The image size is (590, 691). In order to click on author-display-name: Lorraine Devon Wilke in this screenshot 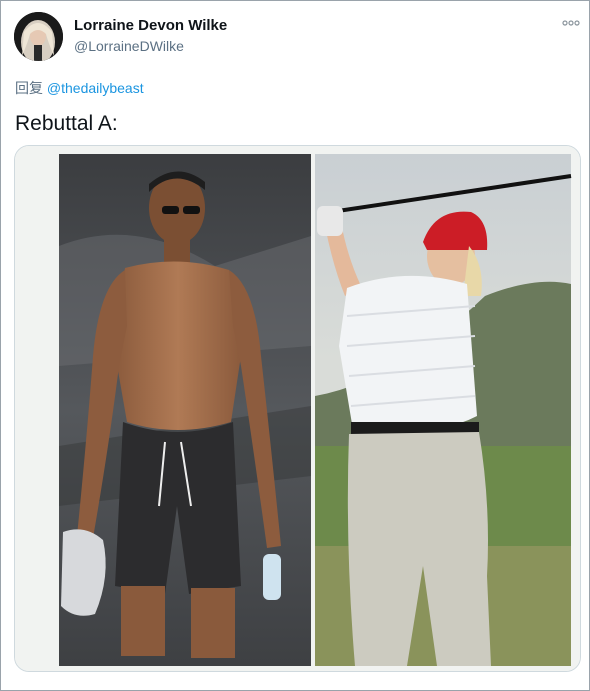, I will do `click(150, 25)`.